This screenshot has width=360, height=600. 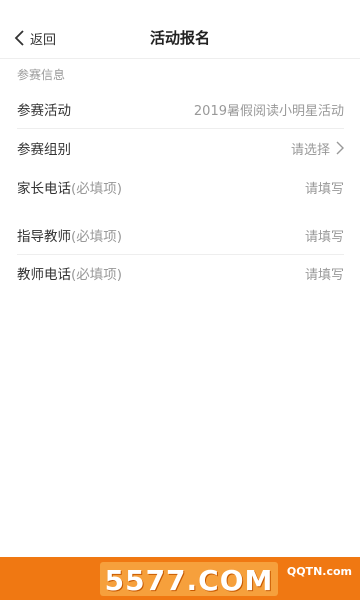 I want to click on banner-plate: 5577.COM, so click(x=189, y=579).